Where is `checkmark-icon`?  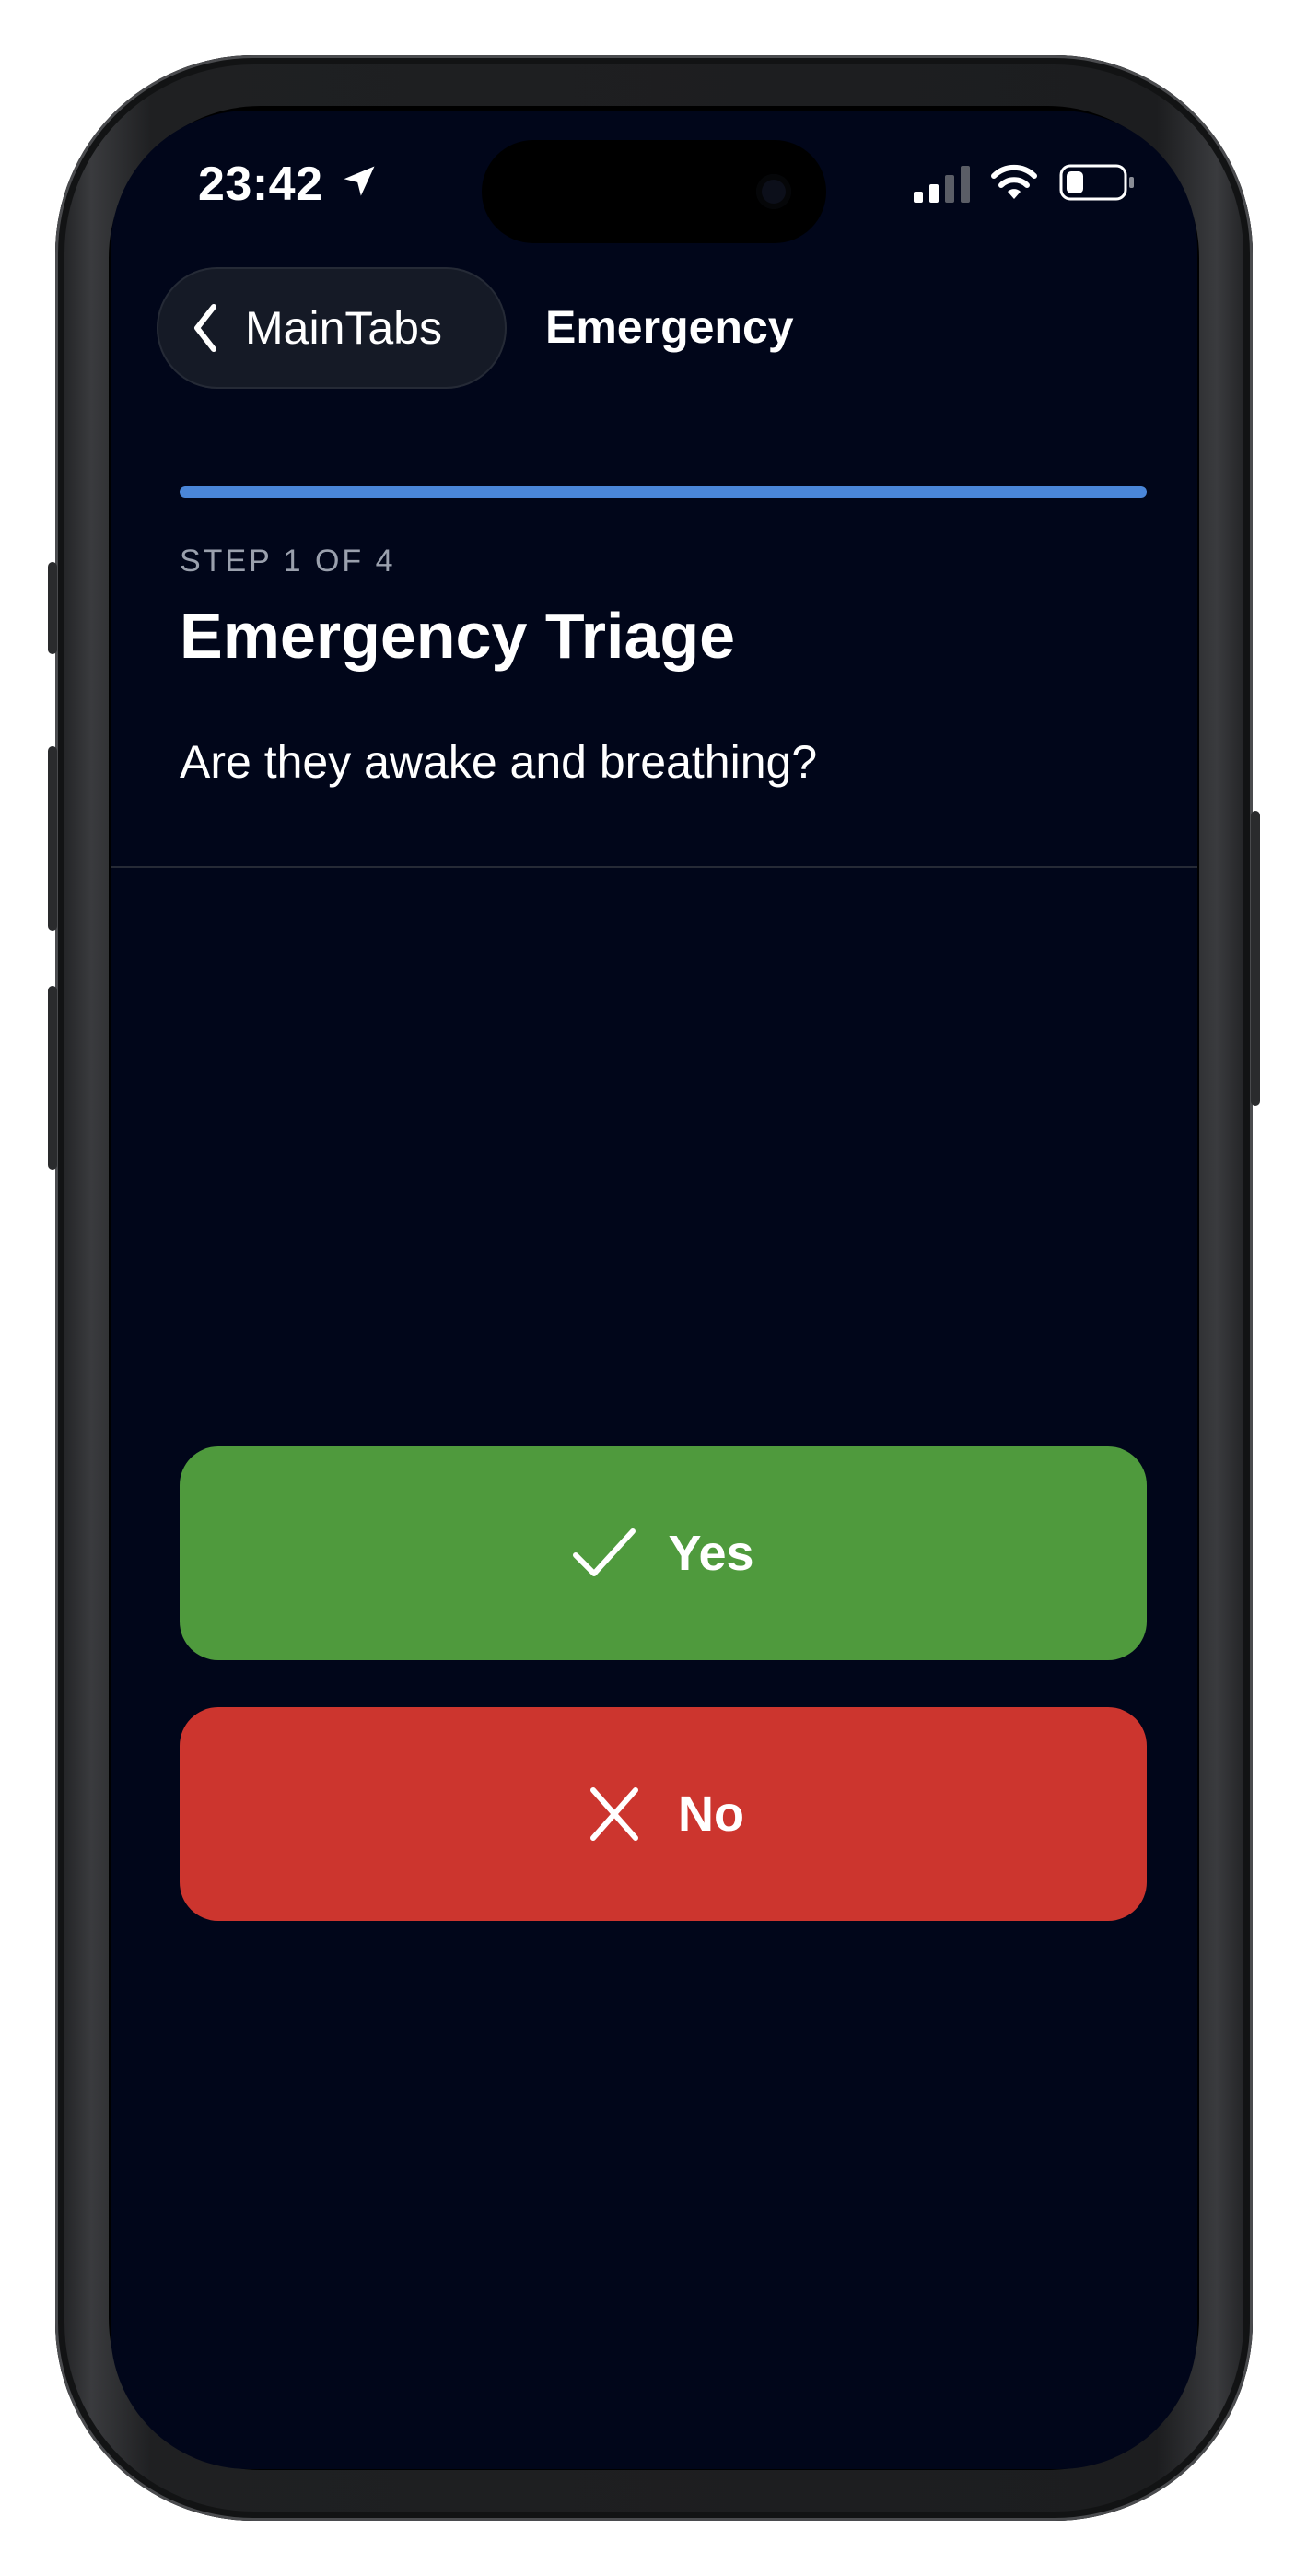 checkmark-icon is located at coordinates (605, 1552).